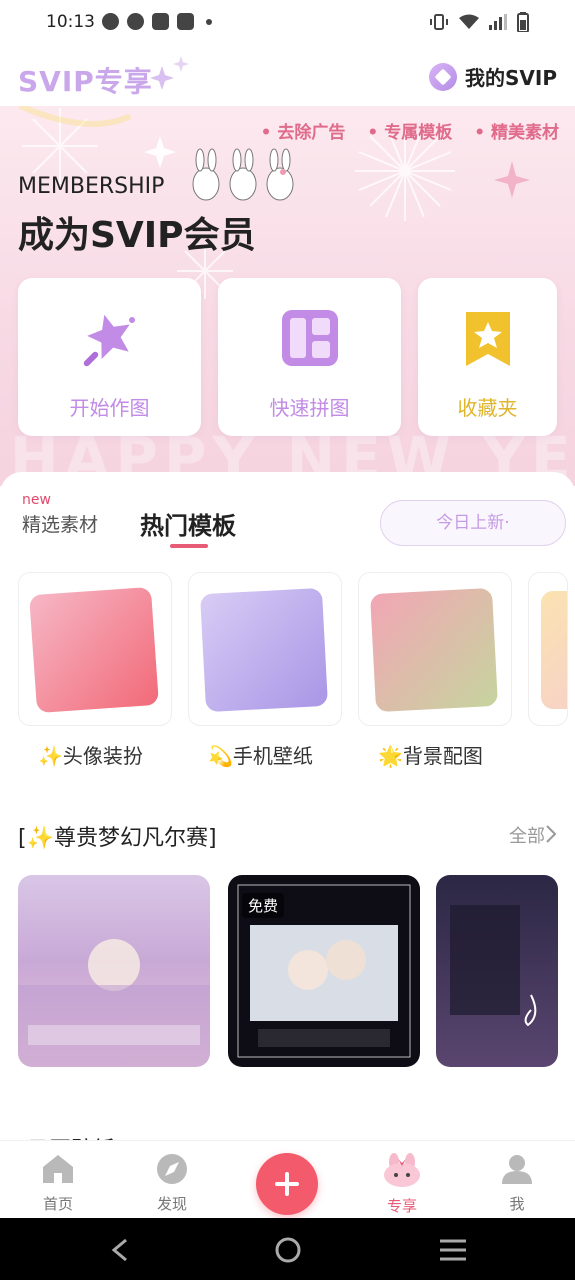 The image size is (575, 1280). What do you see at coordinates (120, 1250) in the screenshot?
I see `back-icon` at bounding box center [120, 1250].